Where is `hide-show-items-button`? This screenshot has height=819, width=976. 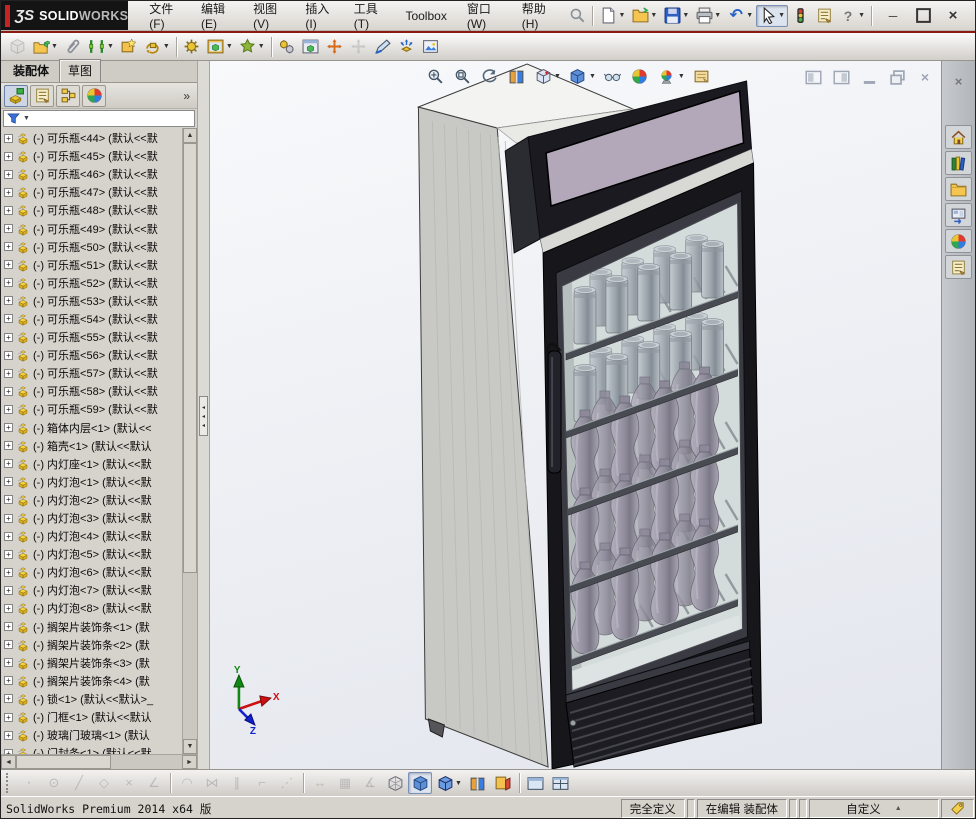
hide-show-items-button is located at coordinates (613, 76).